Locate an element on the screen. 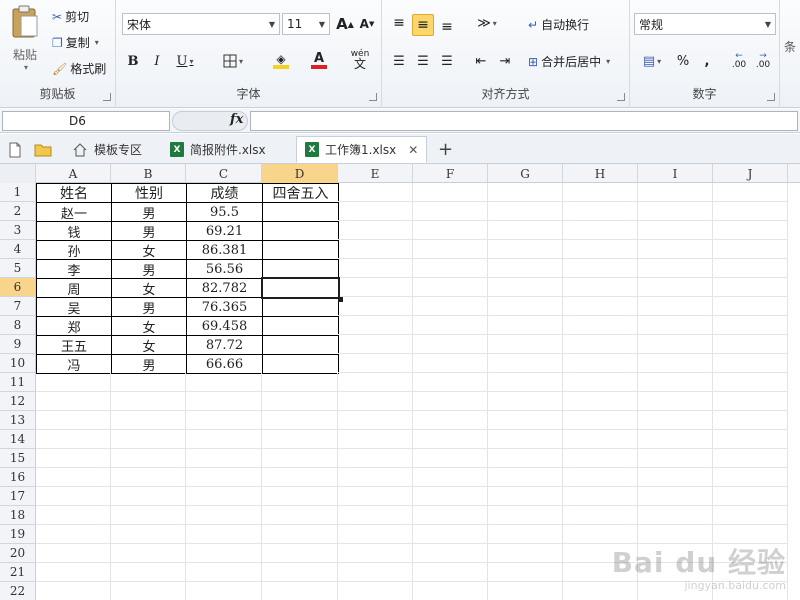  cell-g6 is located at coordinates (525, 287).